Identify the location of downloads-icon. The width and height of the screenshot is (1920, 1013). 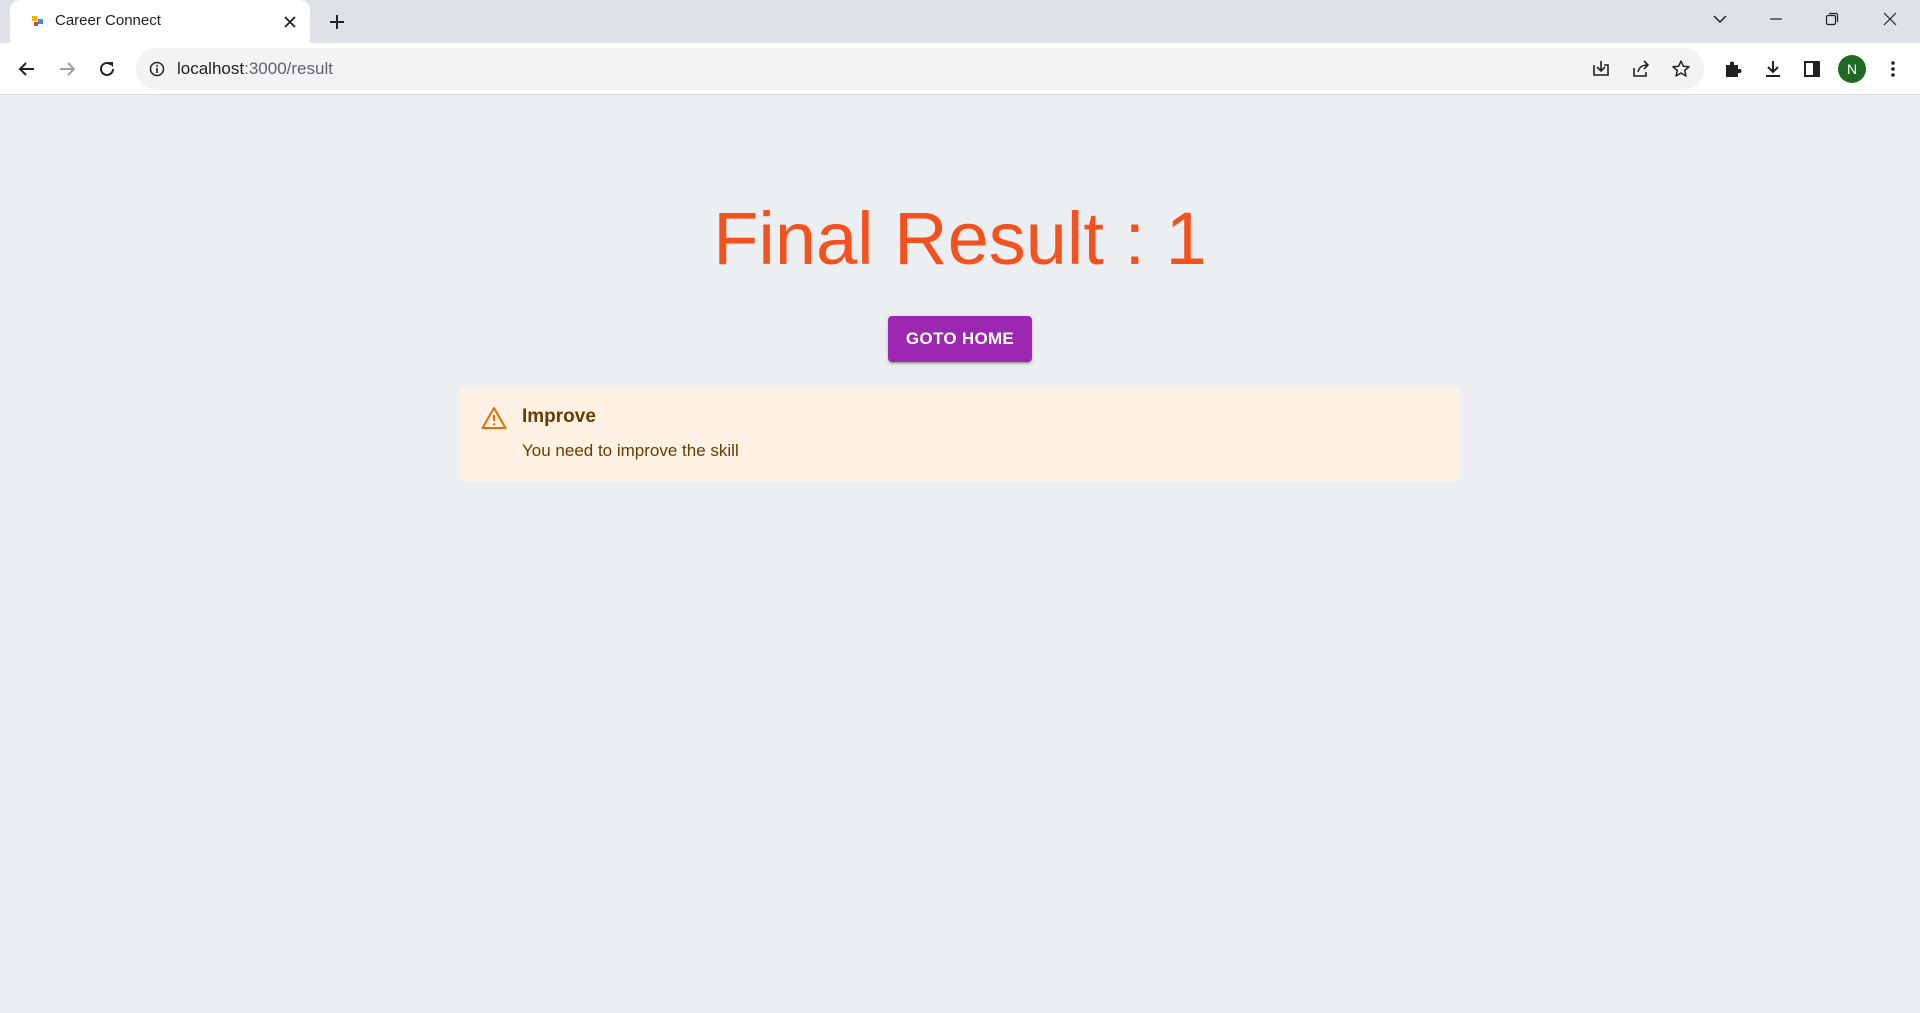
(1773, 69).